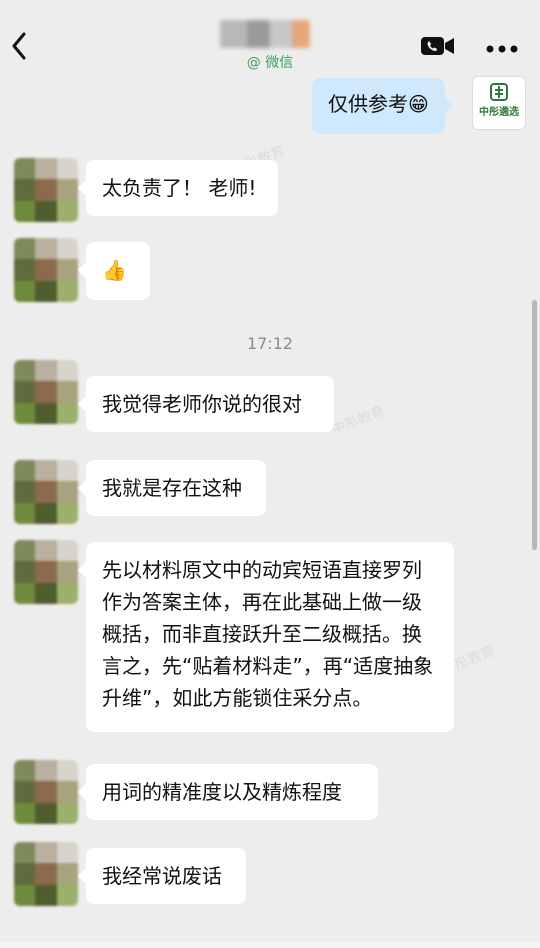 This screenshot has width=540, height=948. What do you see at coordinates (228, 792) in the screenshot?
I see `message-bubble: 用词的精准度以及精炼程度` at bounding box center [228, 792].